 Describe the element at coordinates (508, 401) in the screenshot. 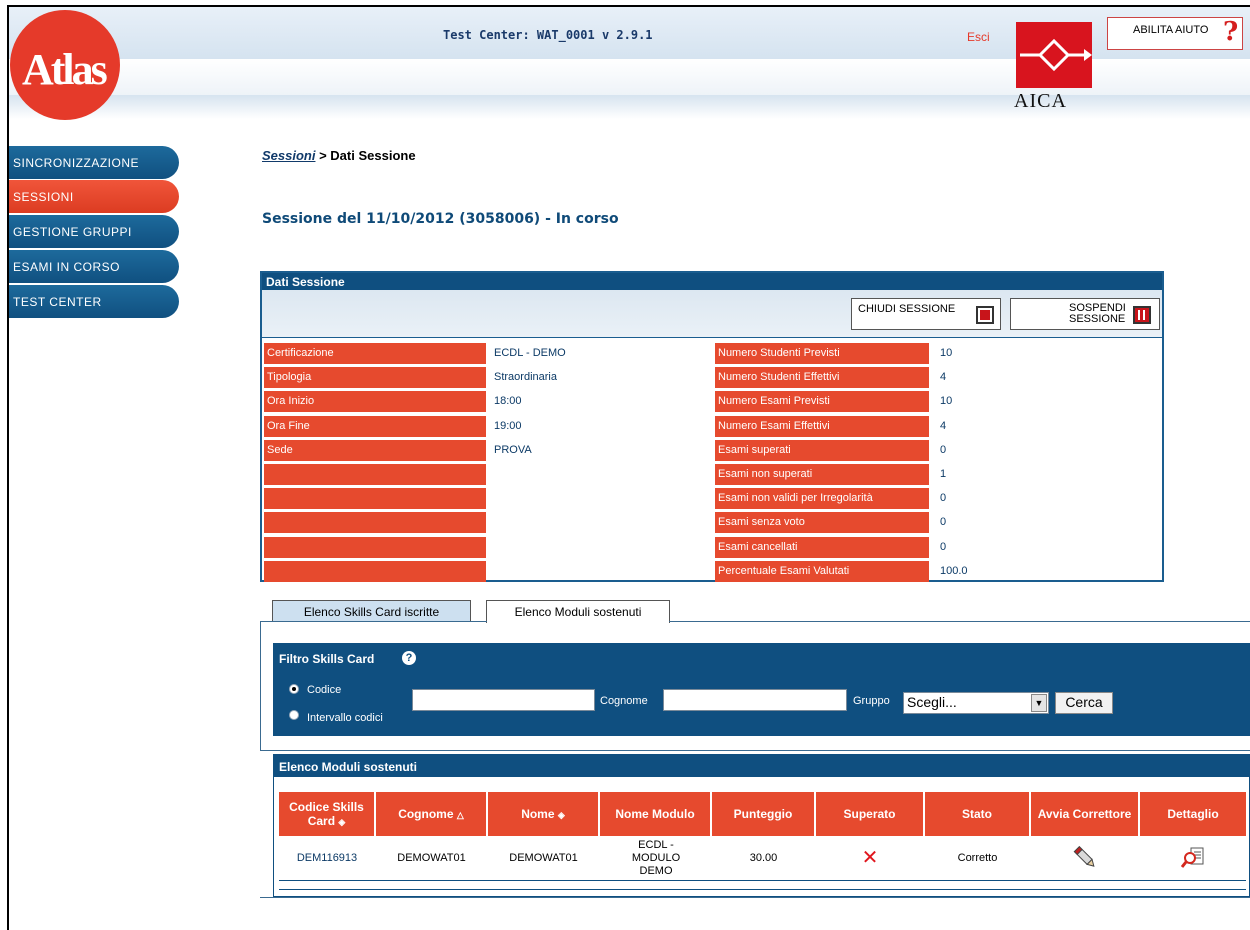

I see `left-field-value: 18:00` at that location.